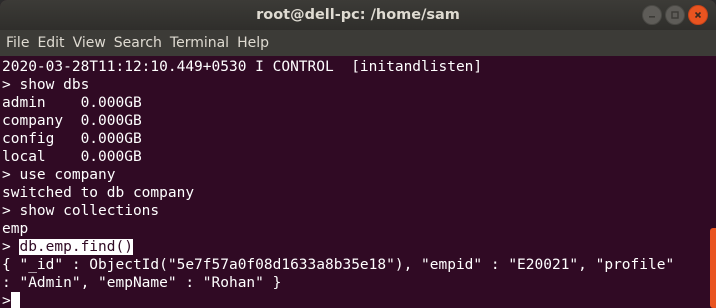 This screenshot has width=716, height=308. Describe the element at coordinates (98, 193) in the screenshot. I see `terminal-line: switched to db company` at that location.